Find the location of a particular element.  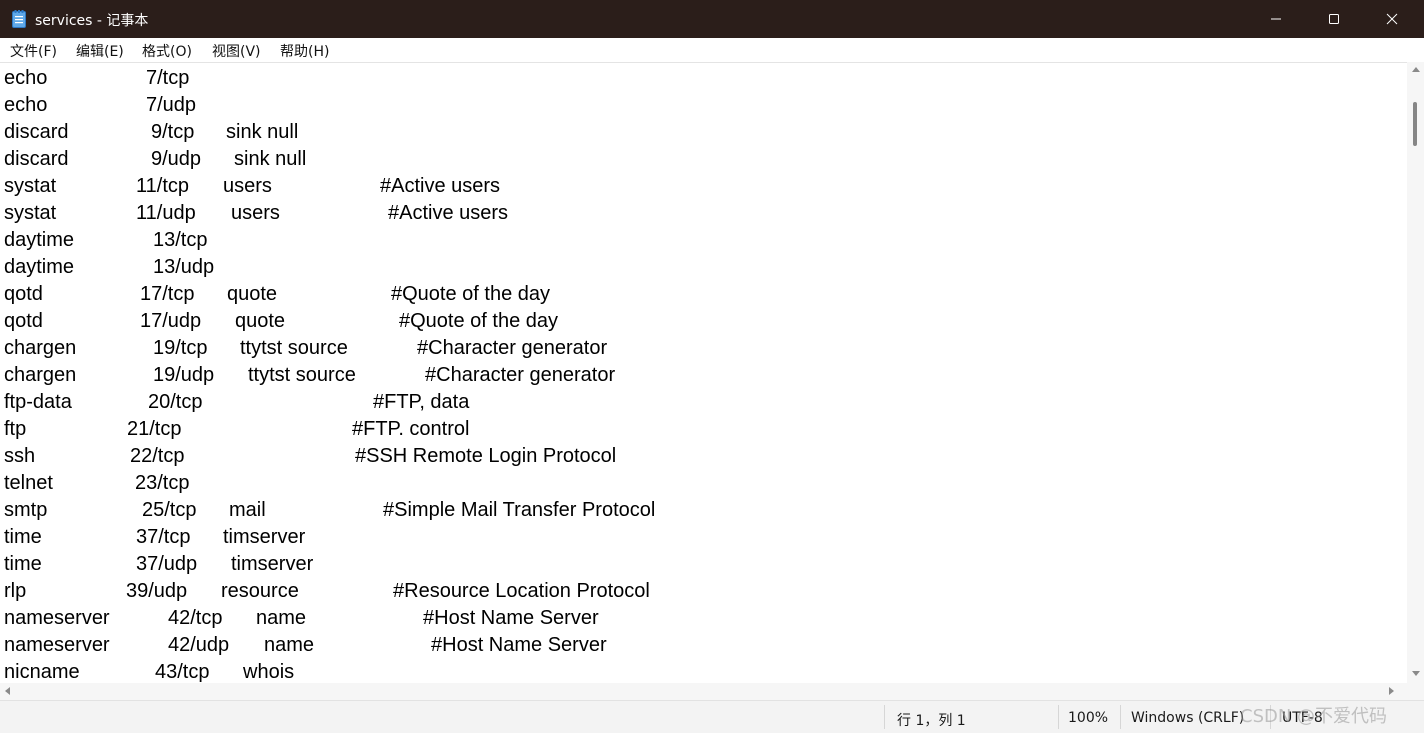

line-port-protocol: 43/tcp is located at coordinates (182, 672).